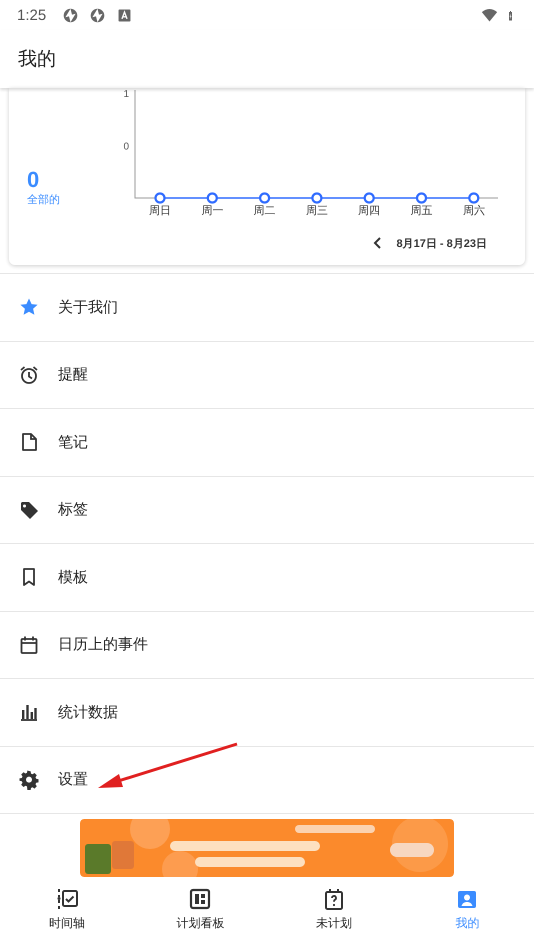 This screenshot has width=534, height=950. Describe the element at coordinates (369, 211) in the screenshot. I see `x-tick-label: 周四` at that location.